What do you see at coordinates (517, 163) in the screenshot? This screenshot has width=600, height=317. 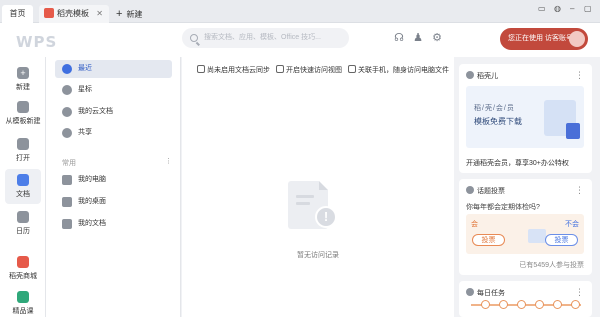 I see `member-promo-text: 开通稻壳会员，尊享30+办公特权` at bounding box center [517, 163].